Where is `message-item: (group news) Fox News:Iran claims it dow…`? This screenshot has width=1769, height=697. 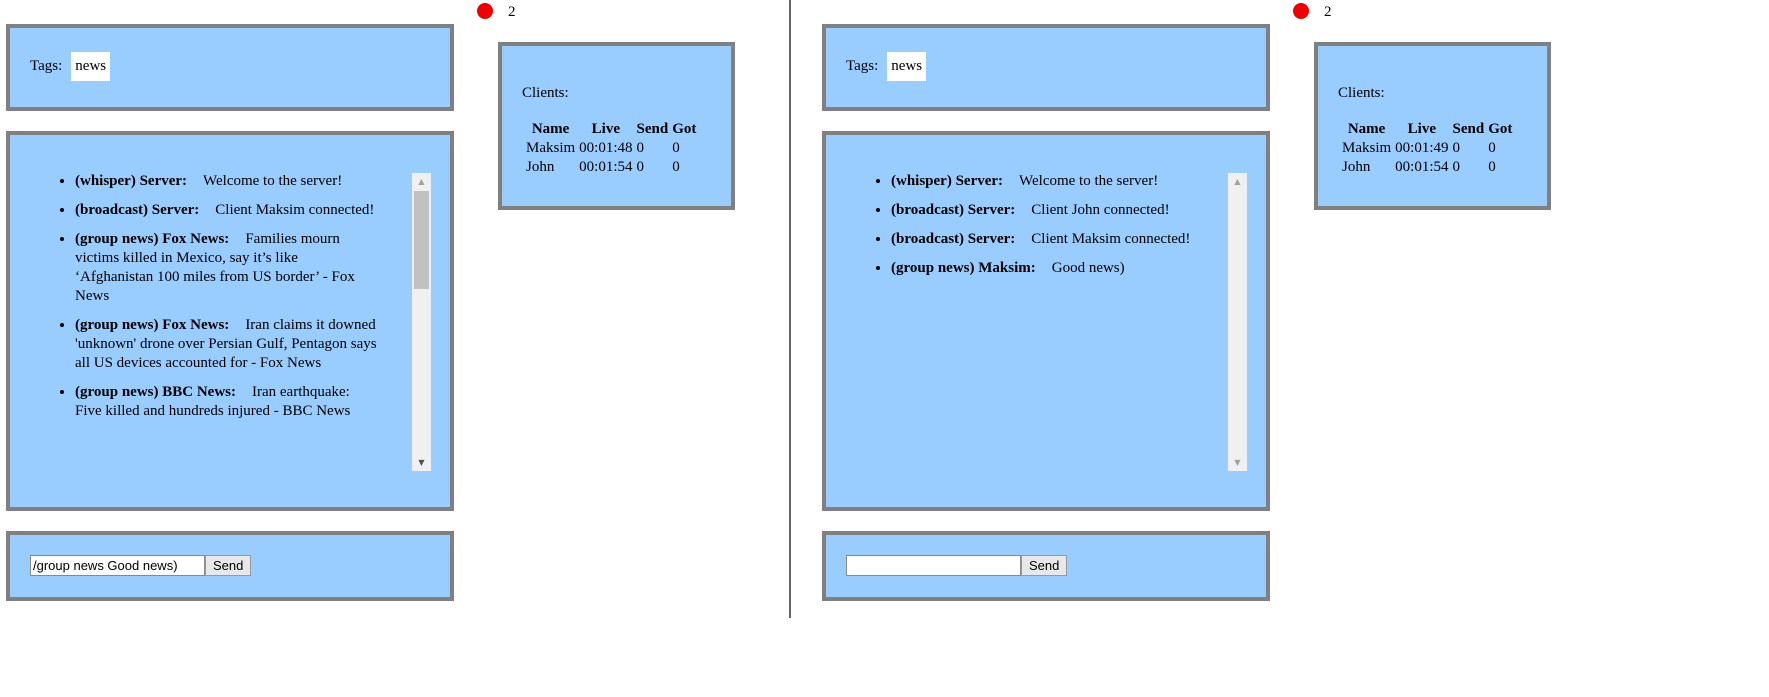 message-item: (group news) Fox News:Iran claims it dow… is located at coordinates (226, 344).